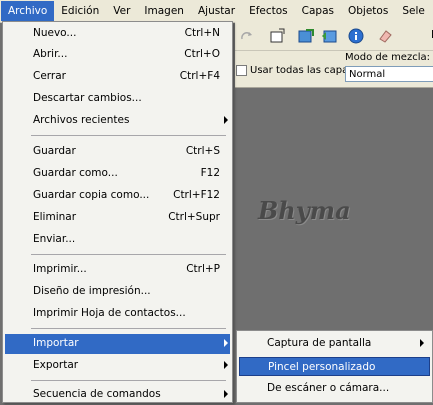  What do you see at coordinates (247, 36) in the screenshot?
I see `redo-icon` at bounding box center [247, 36].